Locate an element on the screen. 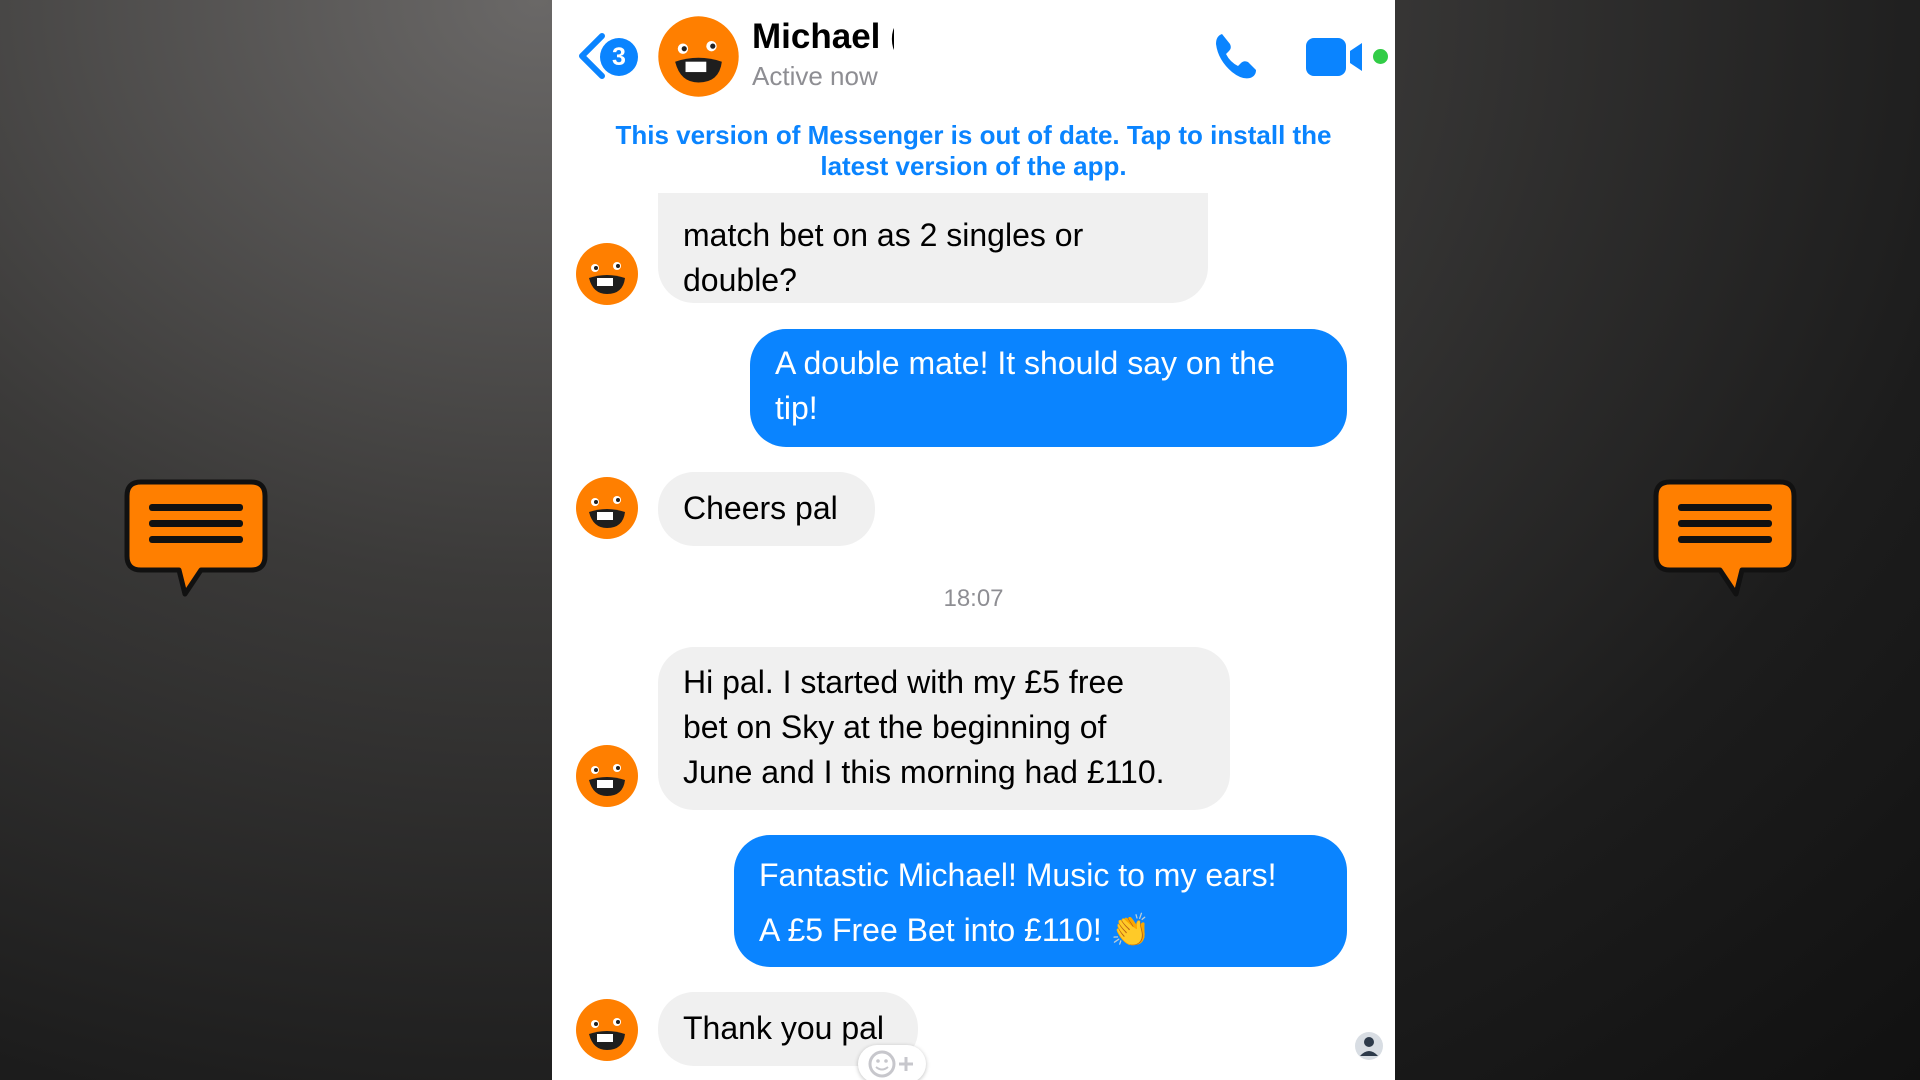 This screenshot has width=1920, height=1080. seen-receipt-avatar is located at coordinates (1369, 1046).